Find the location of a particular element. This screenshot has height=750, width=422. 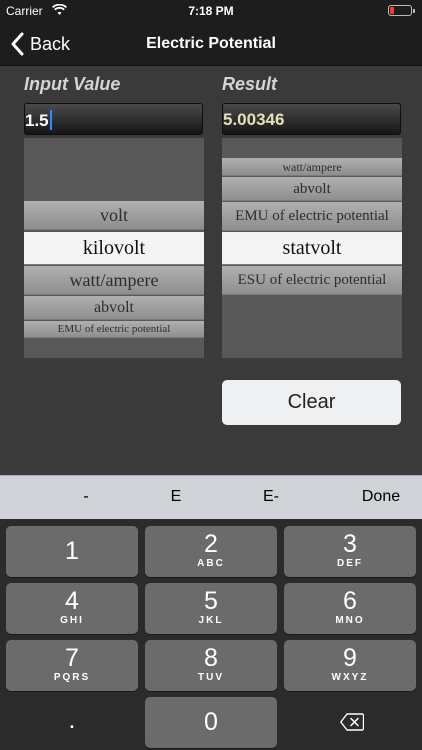

key-letters: WXYZ is located at coordinates (350, 677).